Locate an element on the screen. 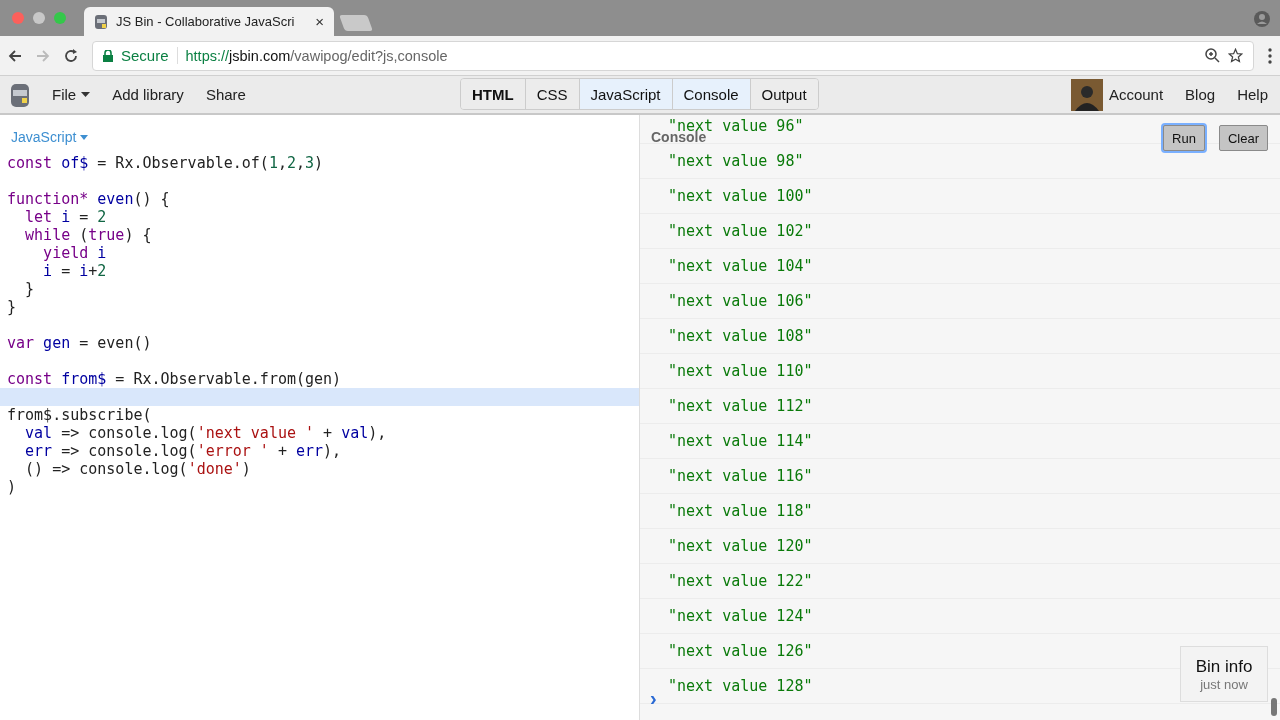  console-entry: "next value 118" is located at coordinates (960, 511).